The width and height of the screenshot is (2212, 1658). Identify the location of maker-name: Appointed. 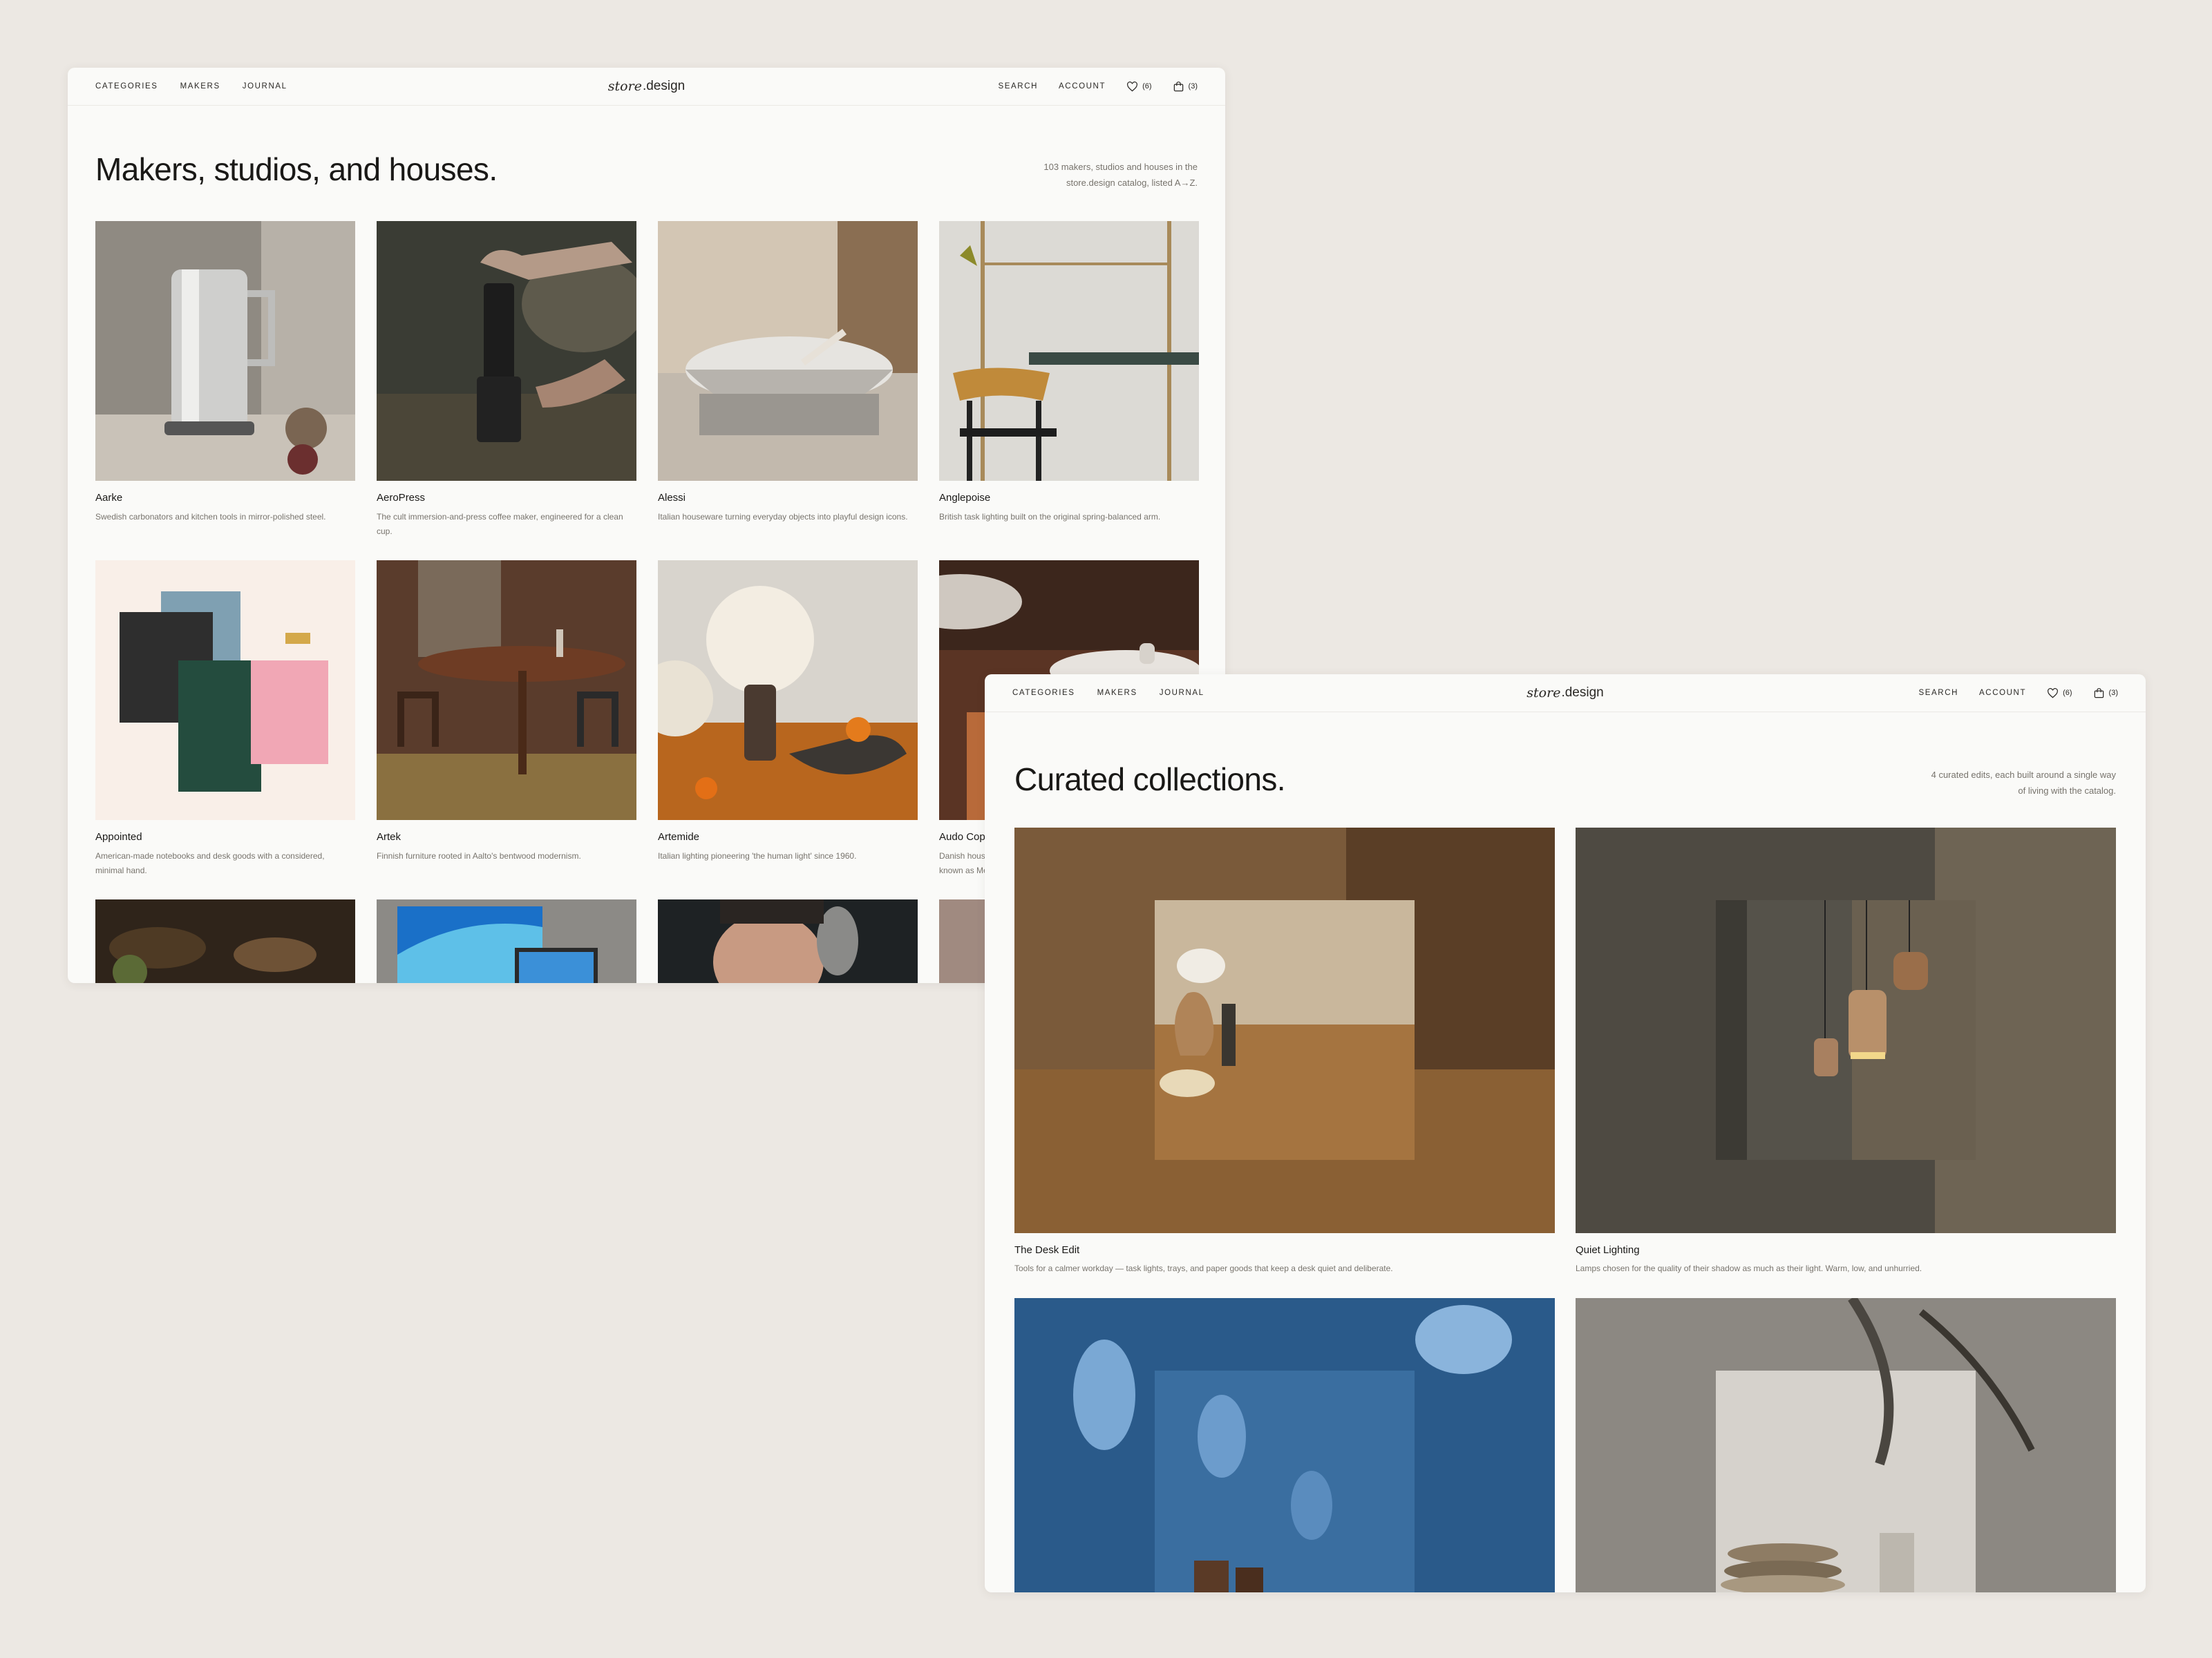
(118, 837).